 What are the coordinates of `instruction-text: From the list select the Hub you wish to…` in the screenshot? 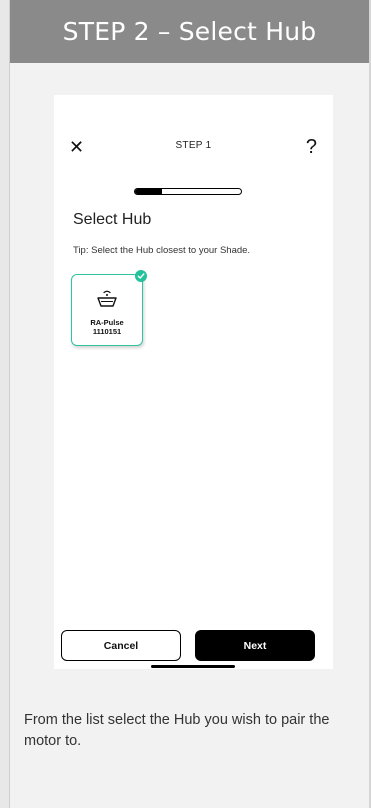 It's located at (177, 730).